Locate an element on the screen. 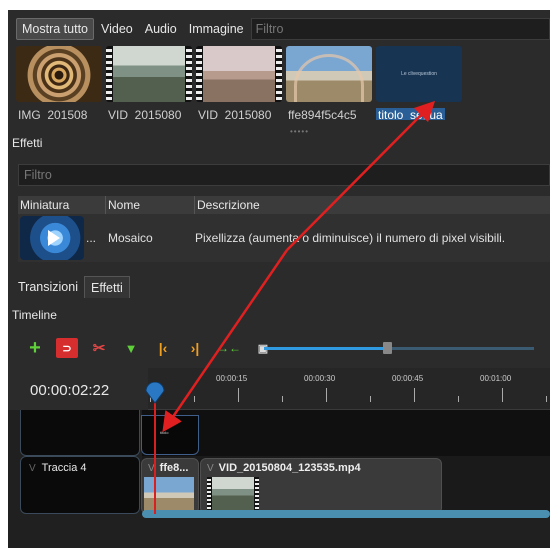  effects-table-header: Miniatura Nome Descrizione is located at coordinates (284, 205).